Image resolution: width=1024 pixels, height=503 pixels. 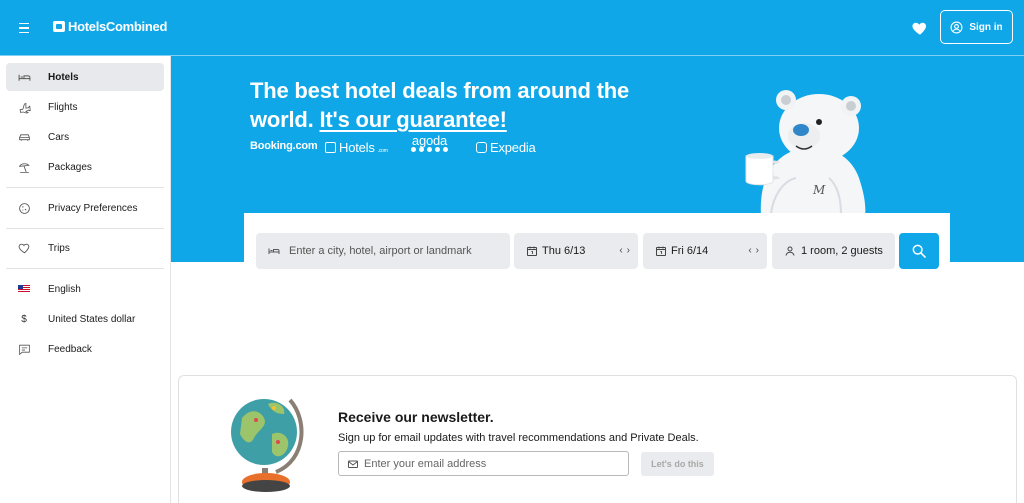 I want to click on mail-icon, so click(x=353, y=464).